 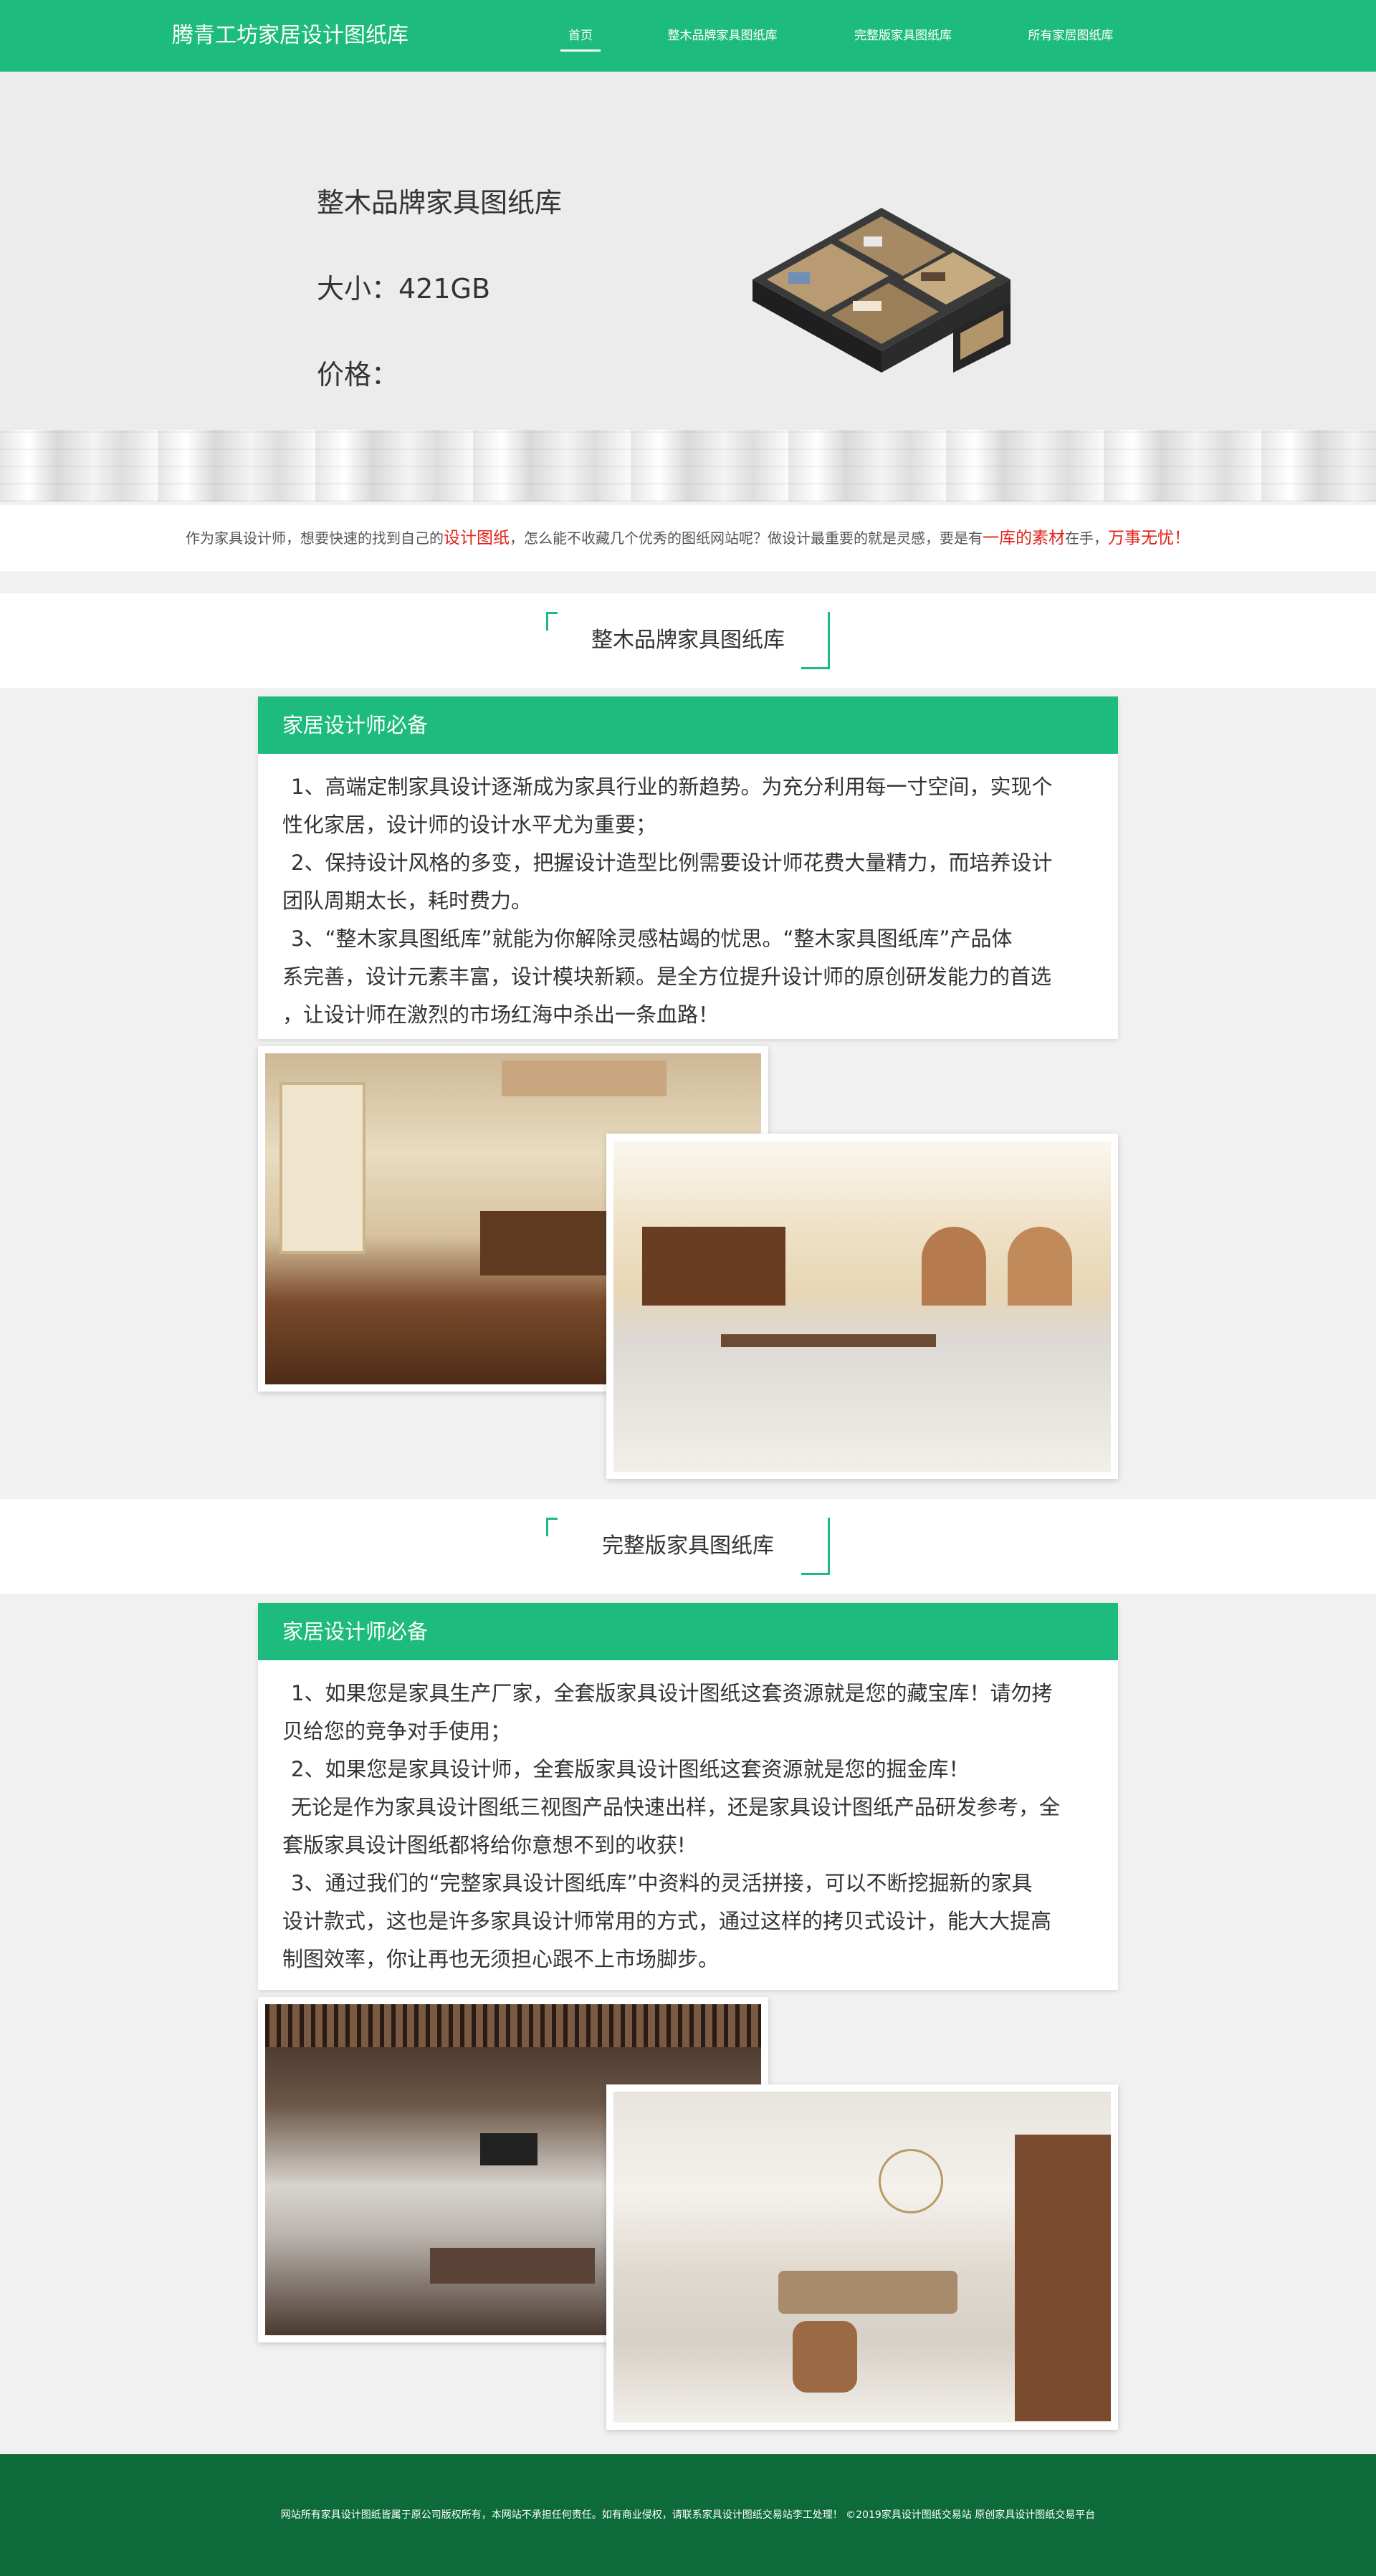 What do you see at coordinates (747, 538) in the screenshot?
I see `tagline-part-2: ，怎么能不收藏几个优秀的图纸网站呢？做设计最重要的就是灵感，要是有` at bounding box center [747, 538].